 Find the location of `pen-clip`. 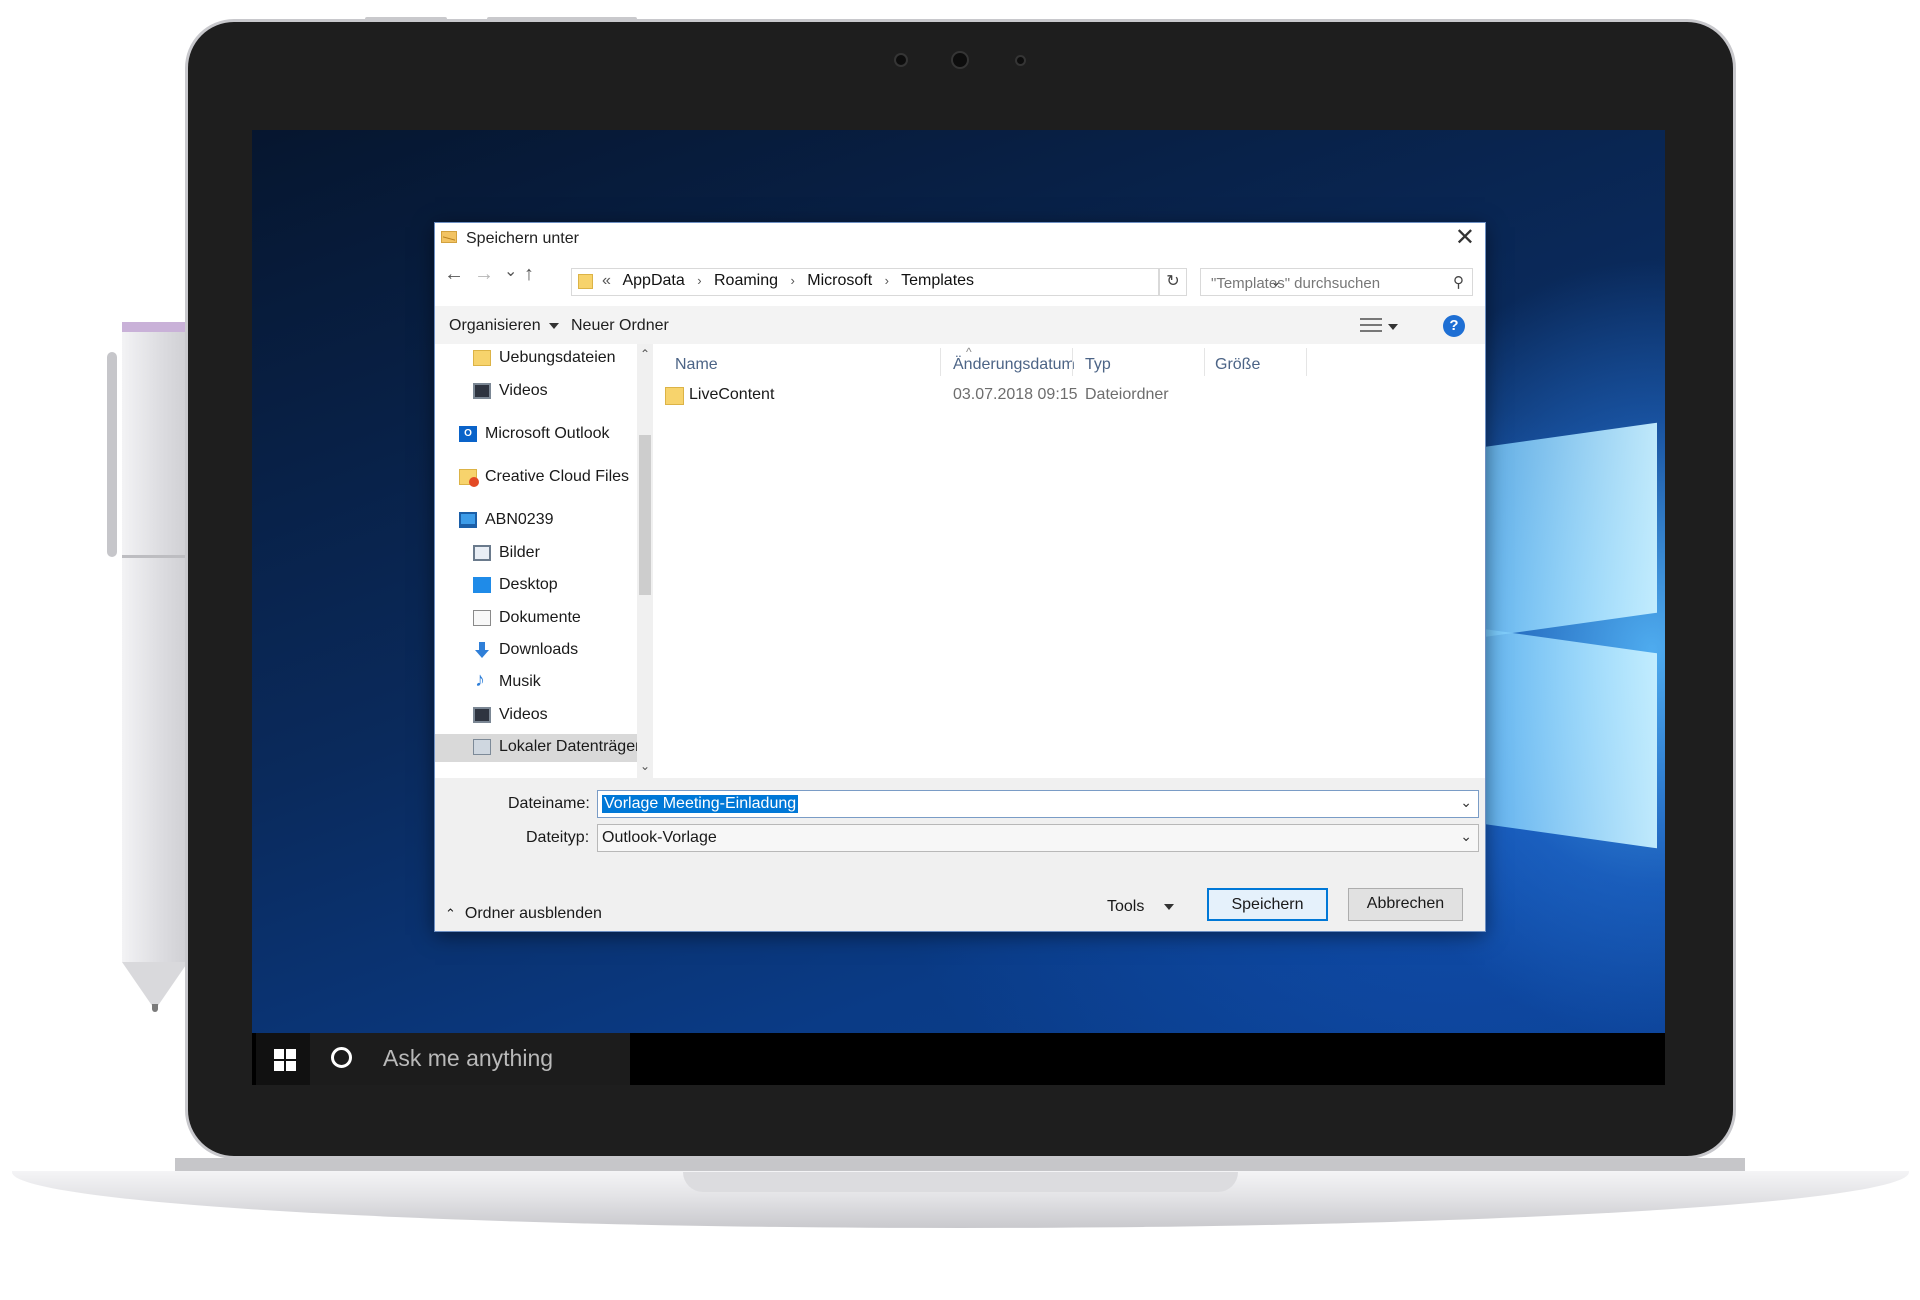

pen-clip is located at coordinates (112, 454).